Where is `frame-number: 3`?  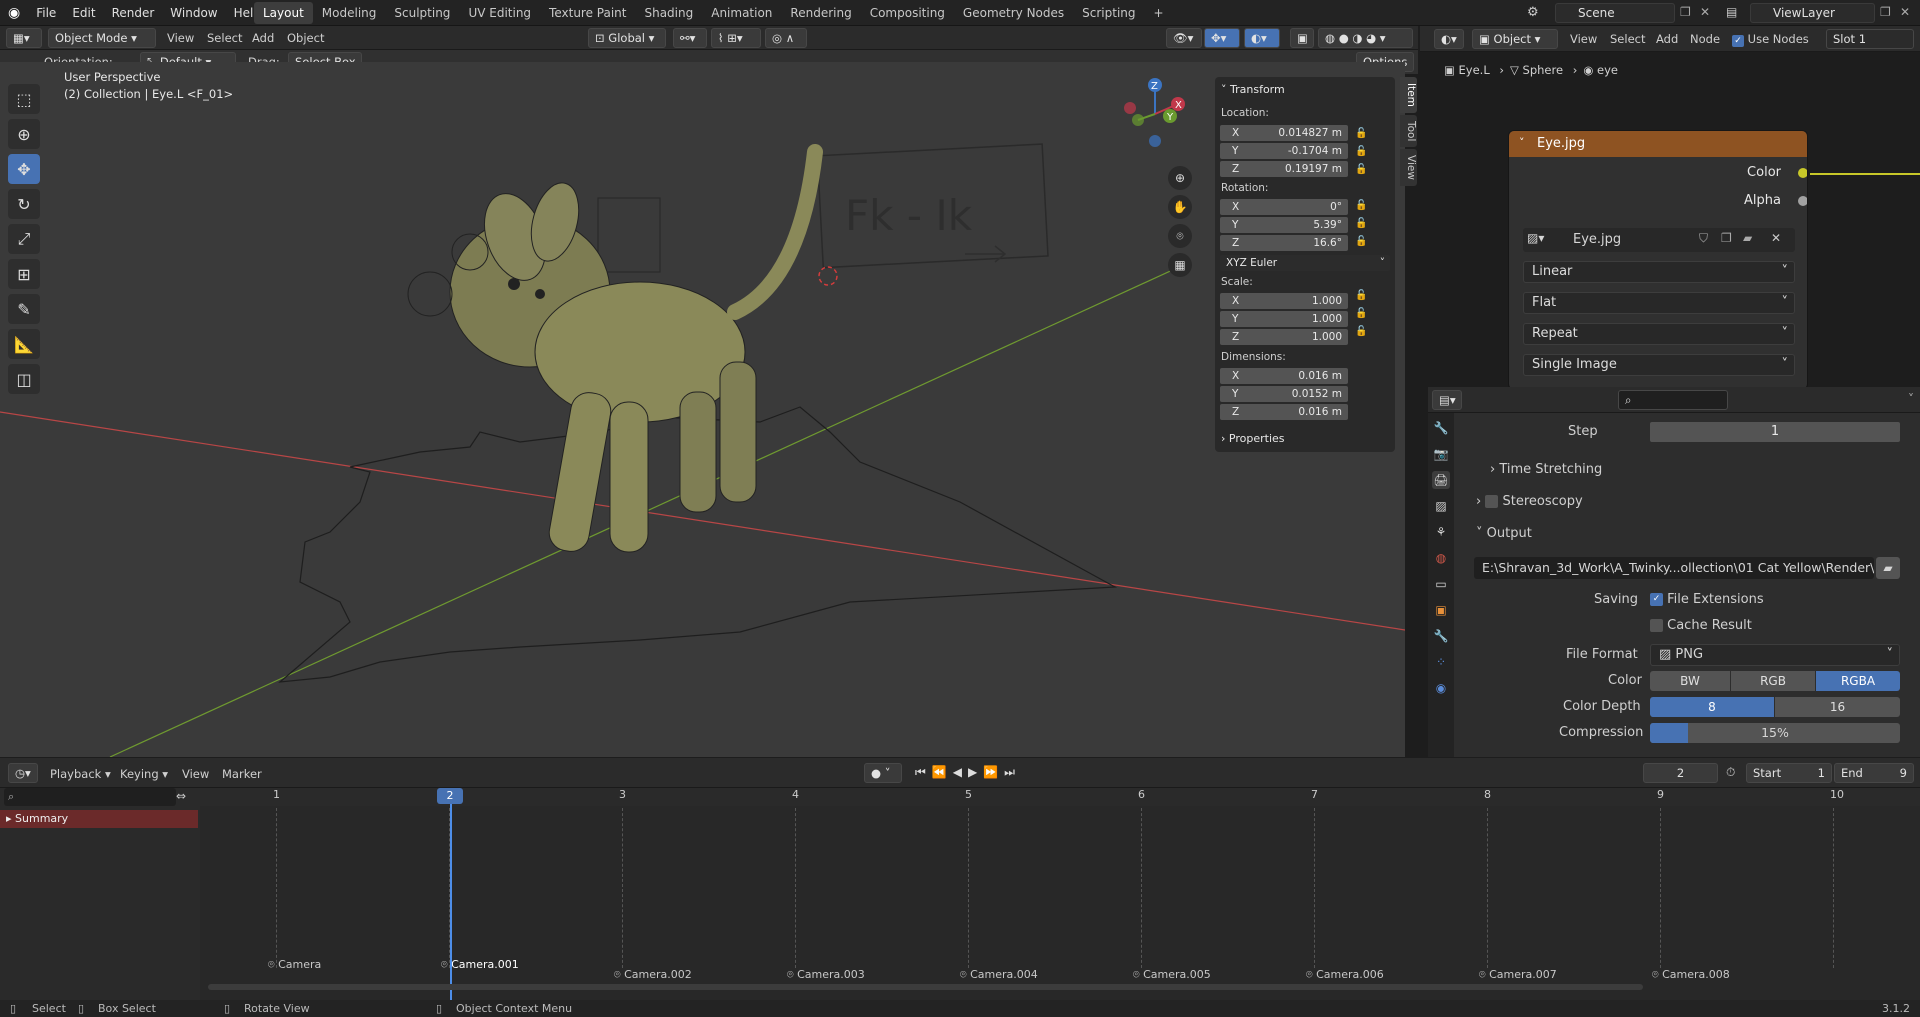
frame-number: 3 is located at coordinates (622, 794).